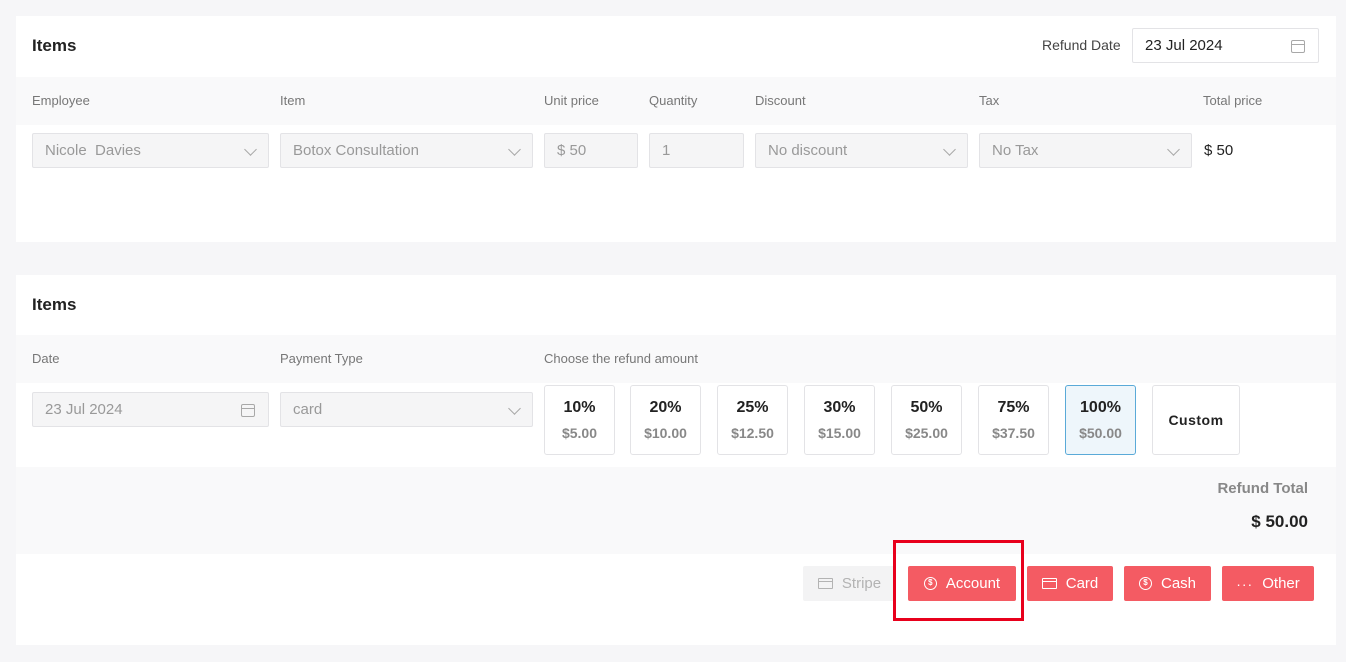  I want to click on card-label: Card, so click(1082, 583).